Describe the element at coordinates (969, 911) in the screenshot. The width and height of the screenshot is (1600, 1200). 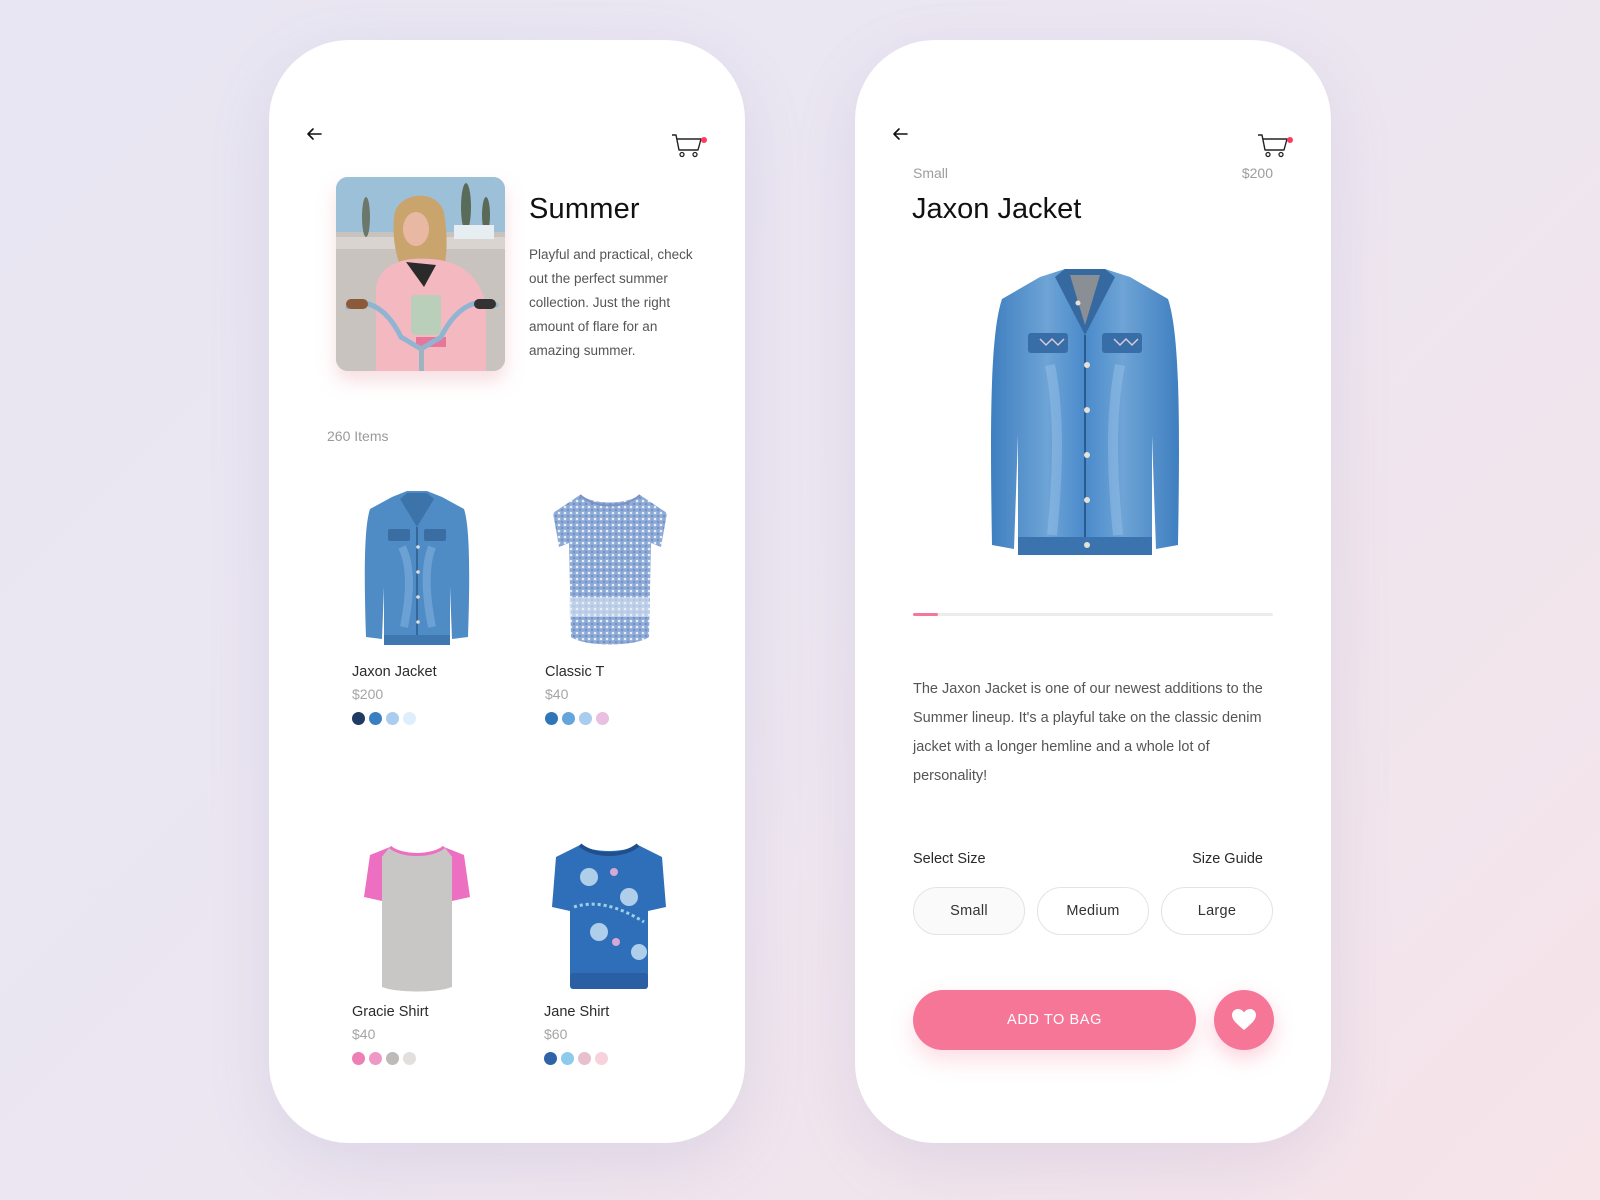
I see `size-option-small: Small` at that location.